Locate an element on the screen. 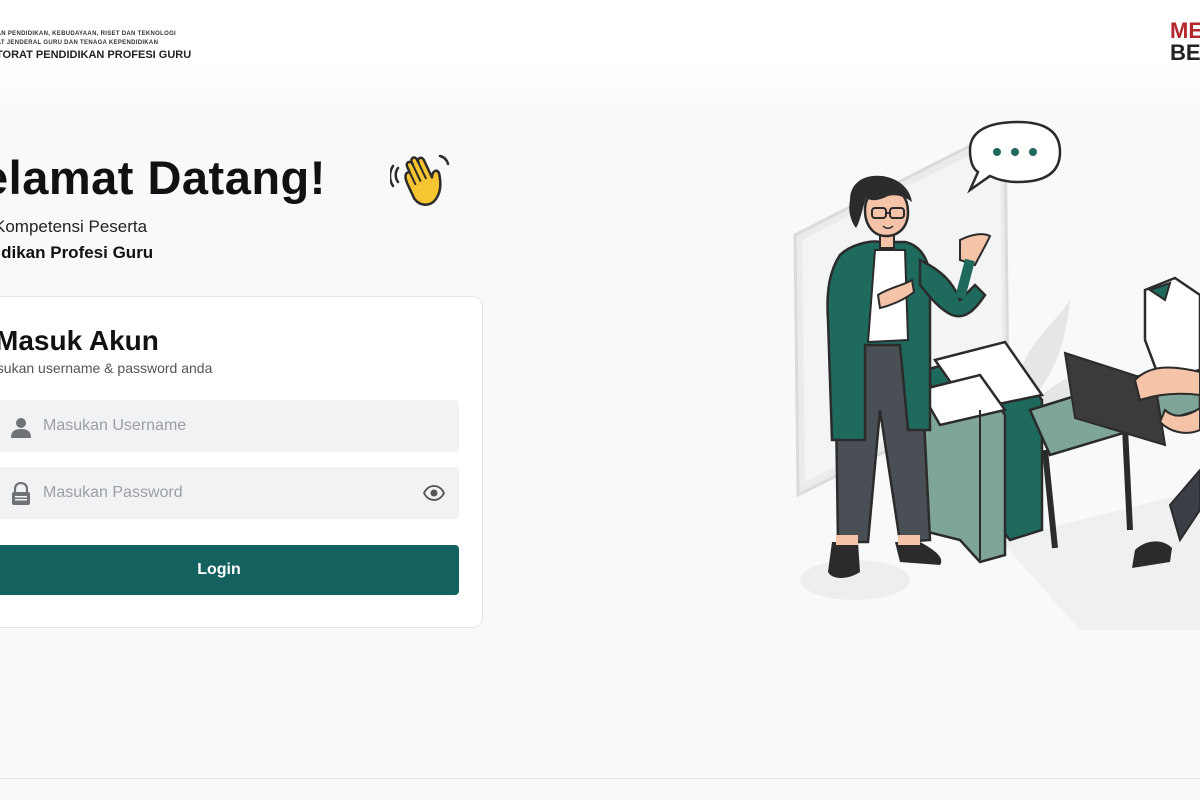 The height and width of the screenshot is (800, 1200). eye-icon is located at coordinates (434, 493).